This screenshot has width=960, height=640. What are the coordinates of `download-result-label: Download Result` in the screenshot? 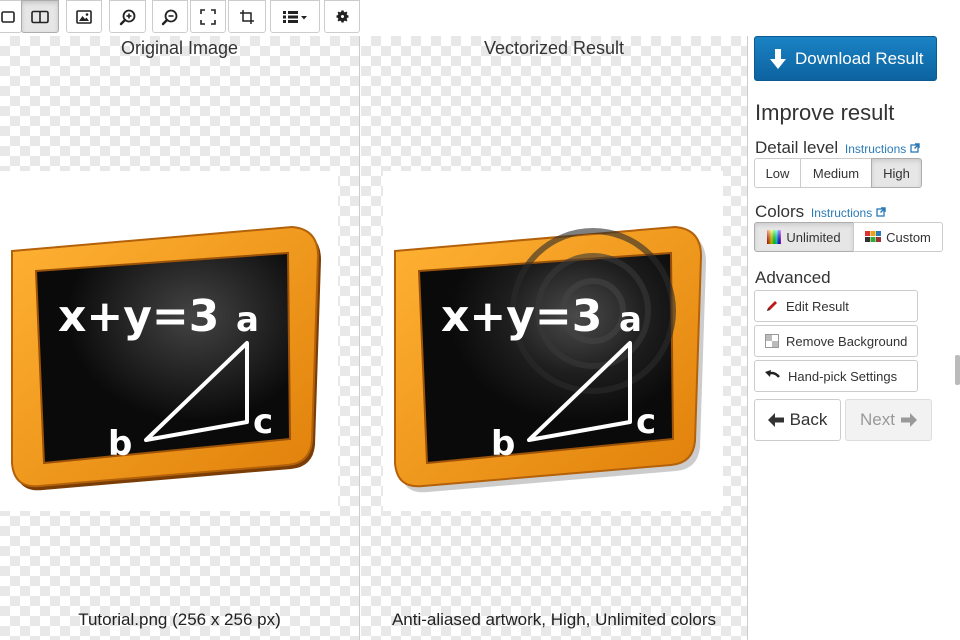 It's located at (859, 58).